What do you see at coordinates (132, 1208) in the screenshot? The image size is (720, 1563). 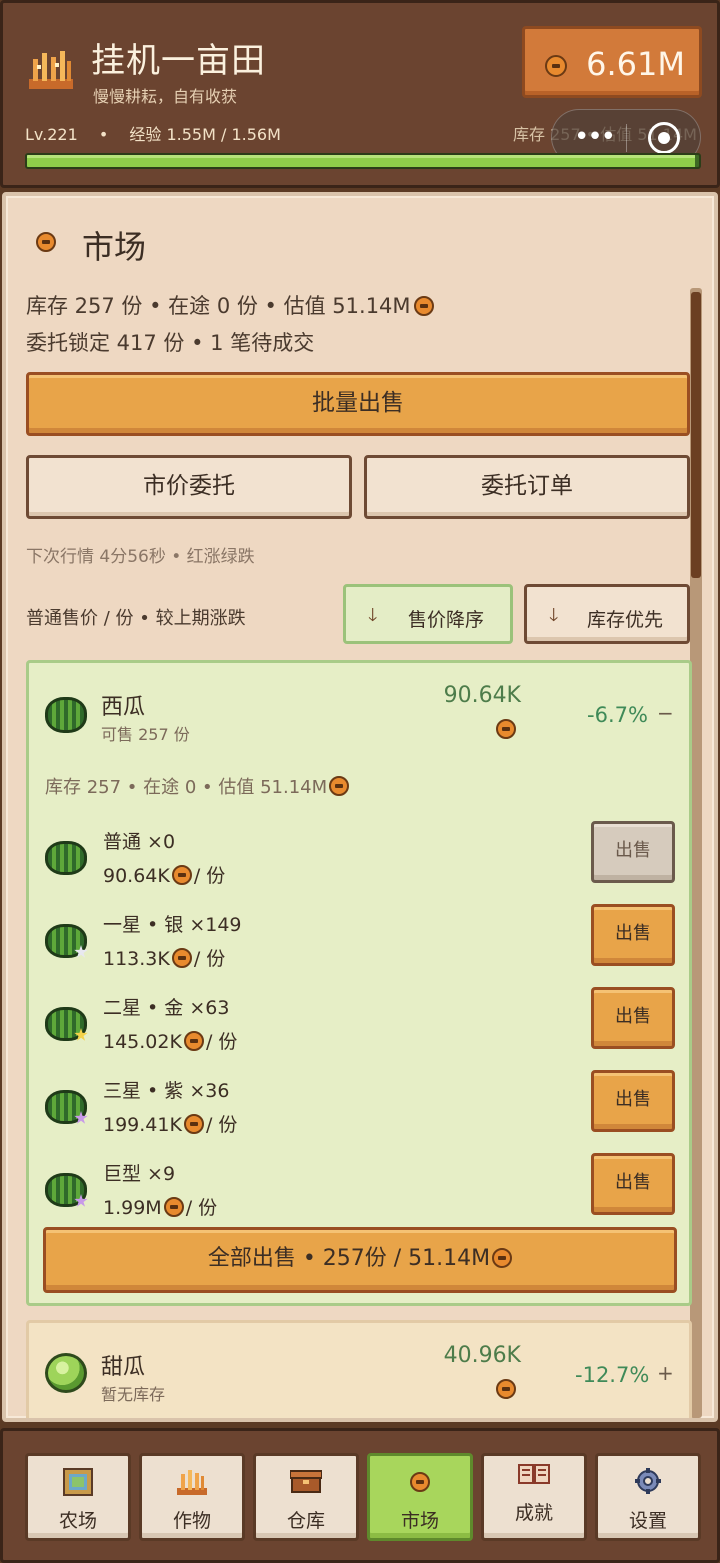 I see `grade-price-value: 1.99M` at bounding box center [132, 1208].